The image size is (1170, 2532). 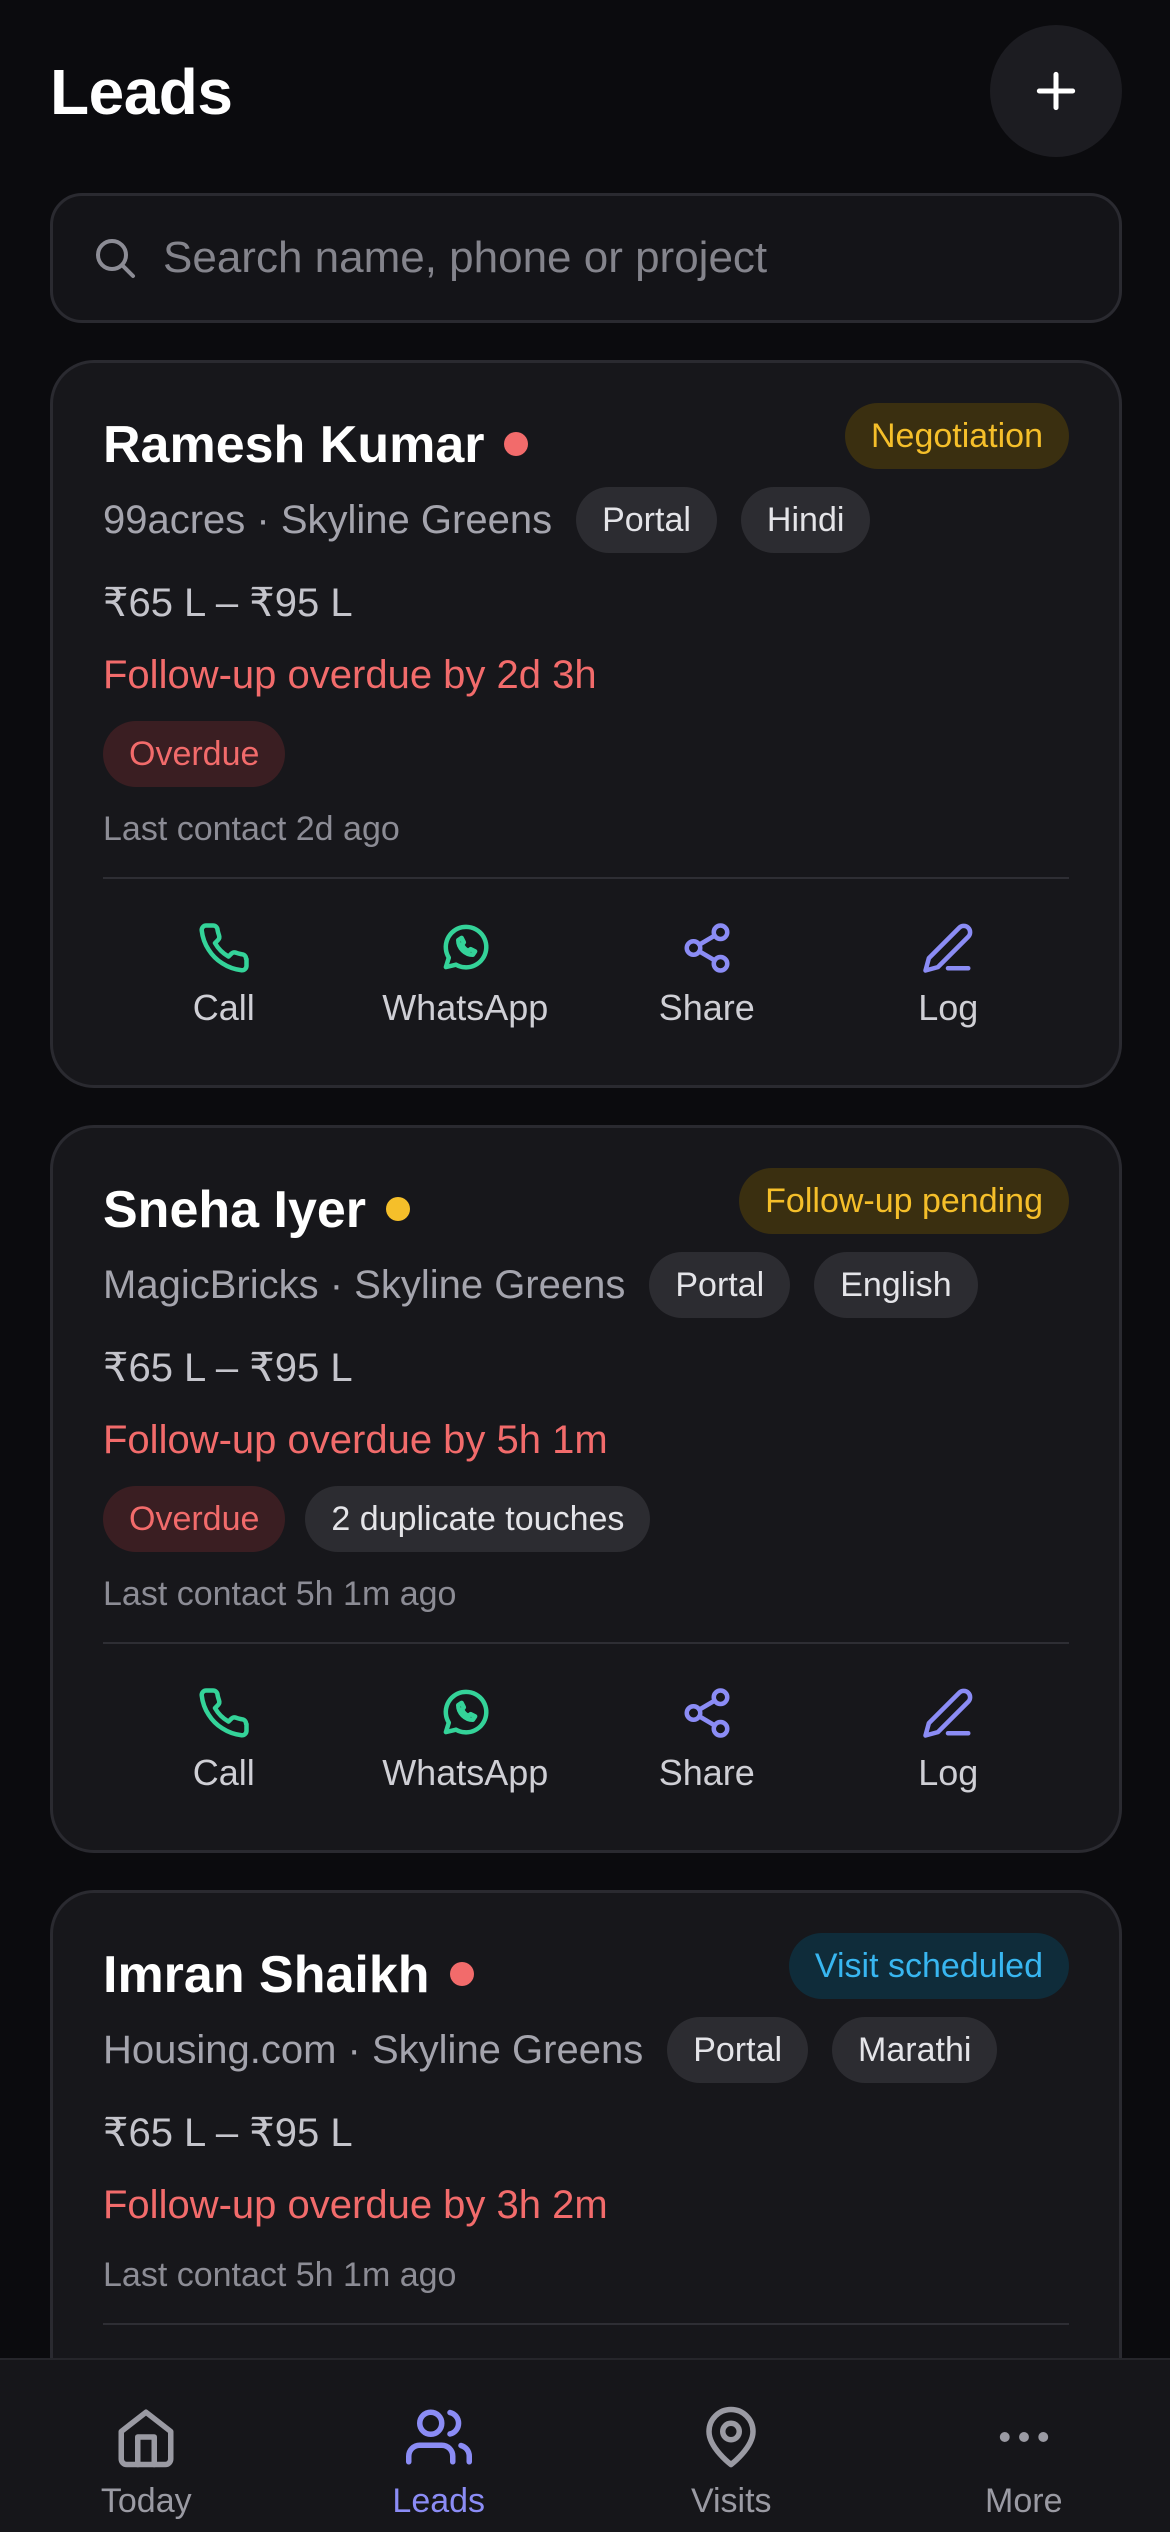 What do you see at coordinates (438, 2437) in the screenshot?
I see `users-icon` at bounding box center [438, 2437].